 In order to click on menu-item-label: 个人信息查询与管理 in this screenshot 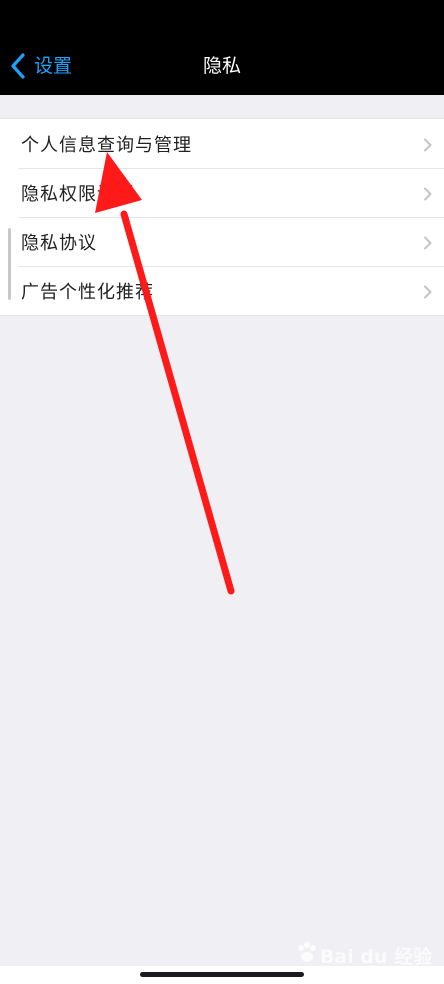, I will do `click(106, 145)`.